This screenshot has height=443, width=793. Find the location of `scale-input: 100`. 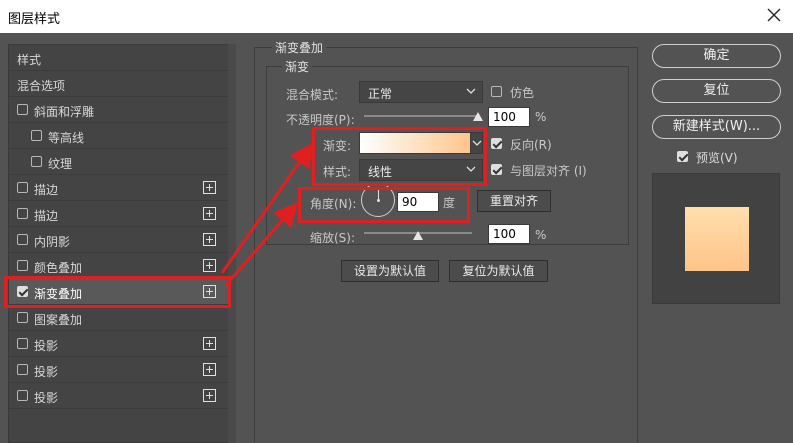

scale-input: 100 is located at coordinates (509, 234).